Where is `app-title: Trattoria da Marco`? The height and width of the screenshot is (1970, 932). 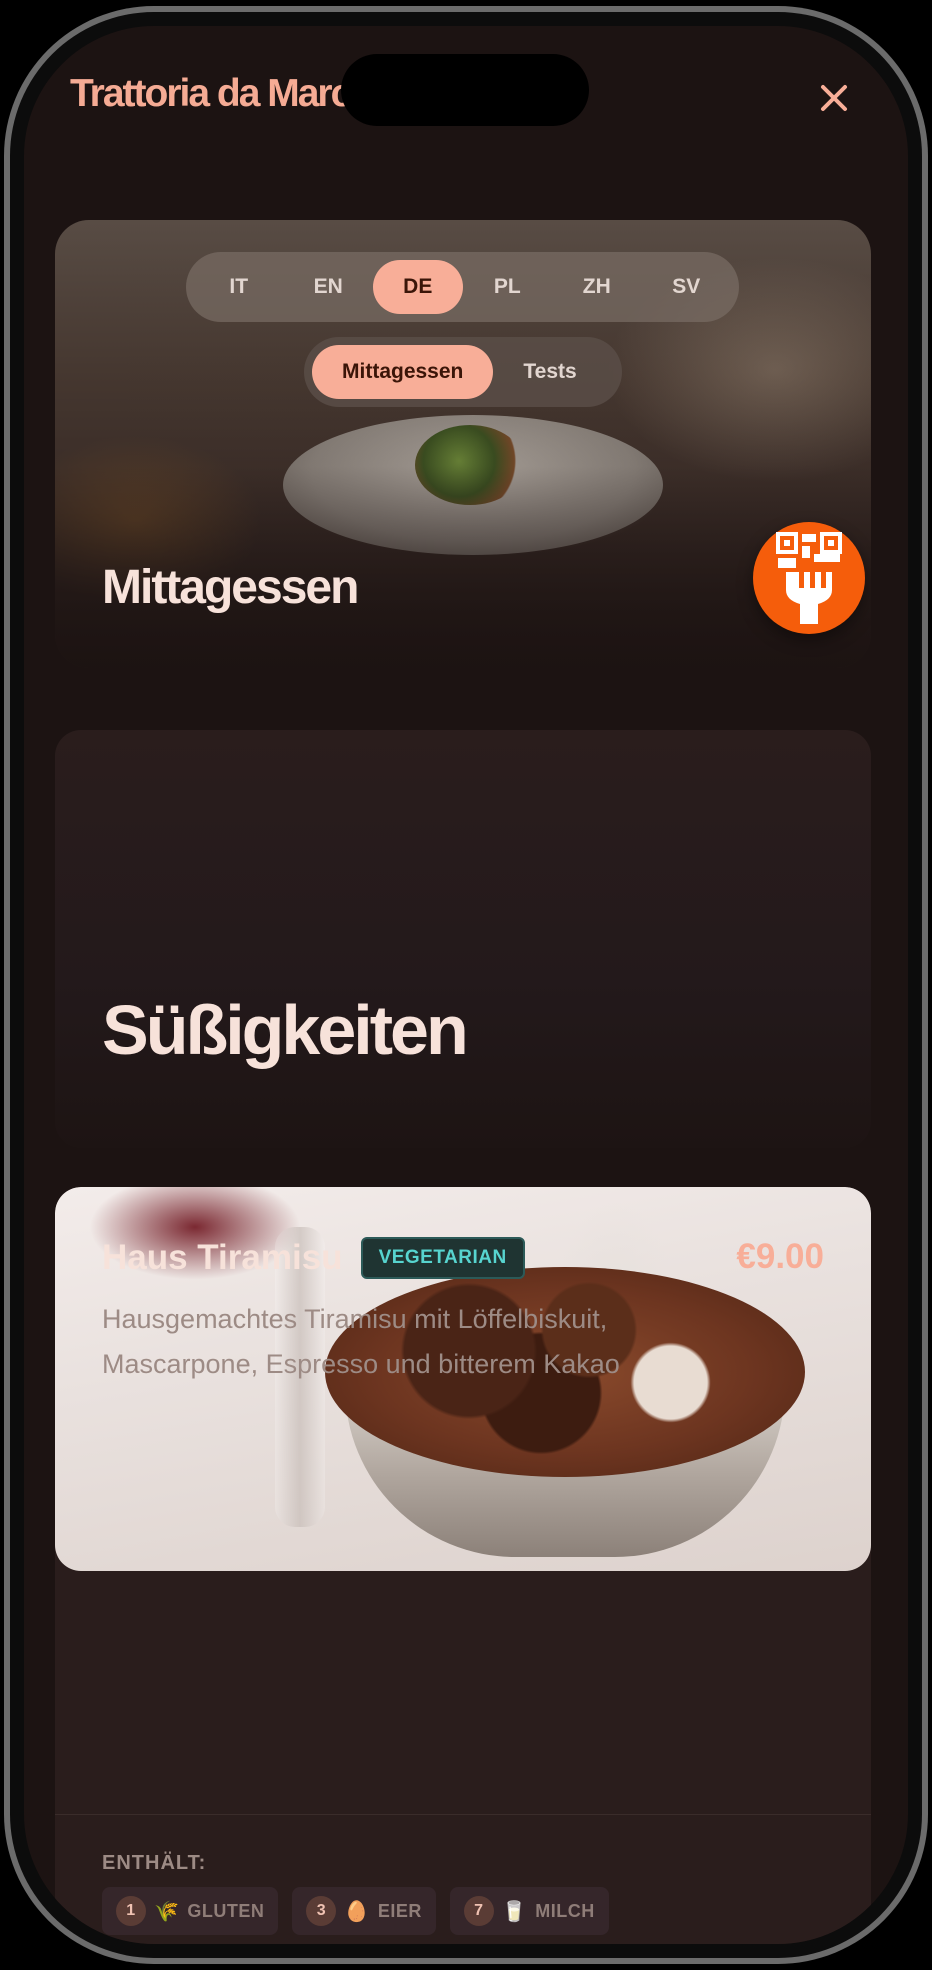 app-title: Trattoria da Marco is located at coordinates (222, 93).